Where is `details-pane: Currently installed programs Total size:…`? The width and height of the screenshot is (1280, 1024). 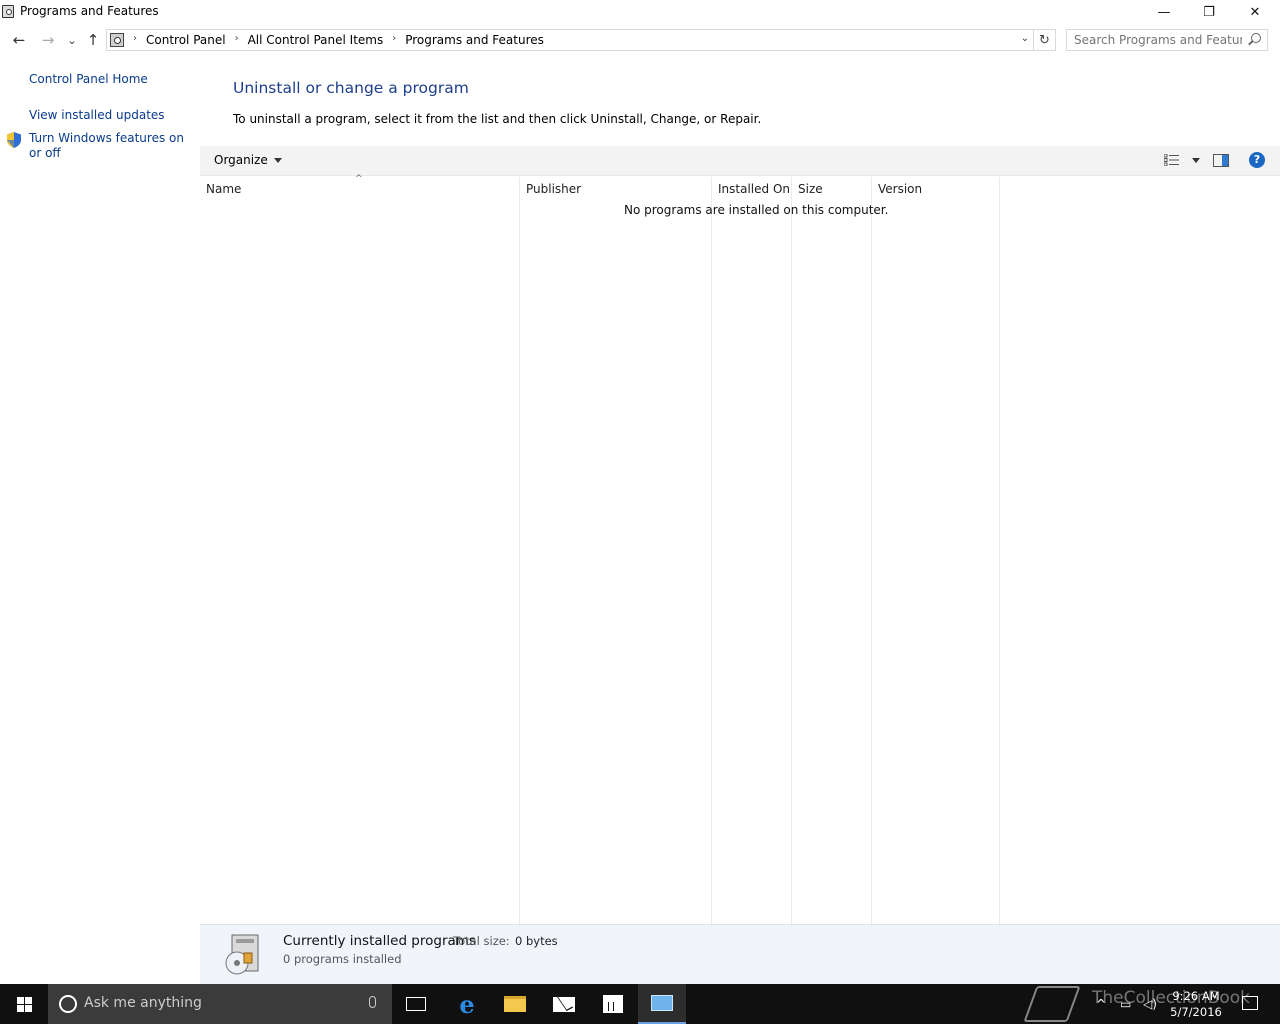
details-pane: Currently installed programs Total size:… is located at coordinates (740, 954).